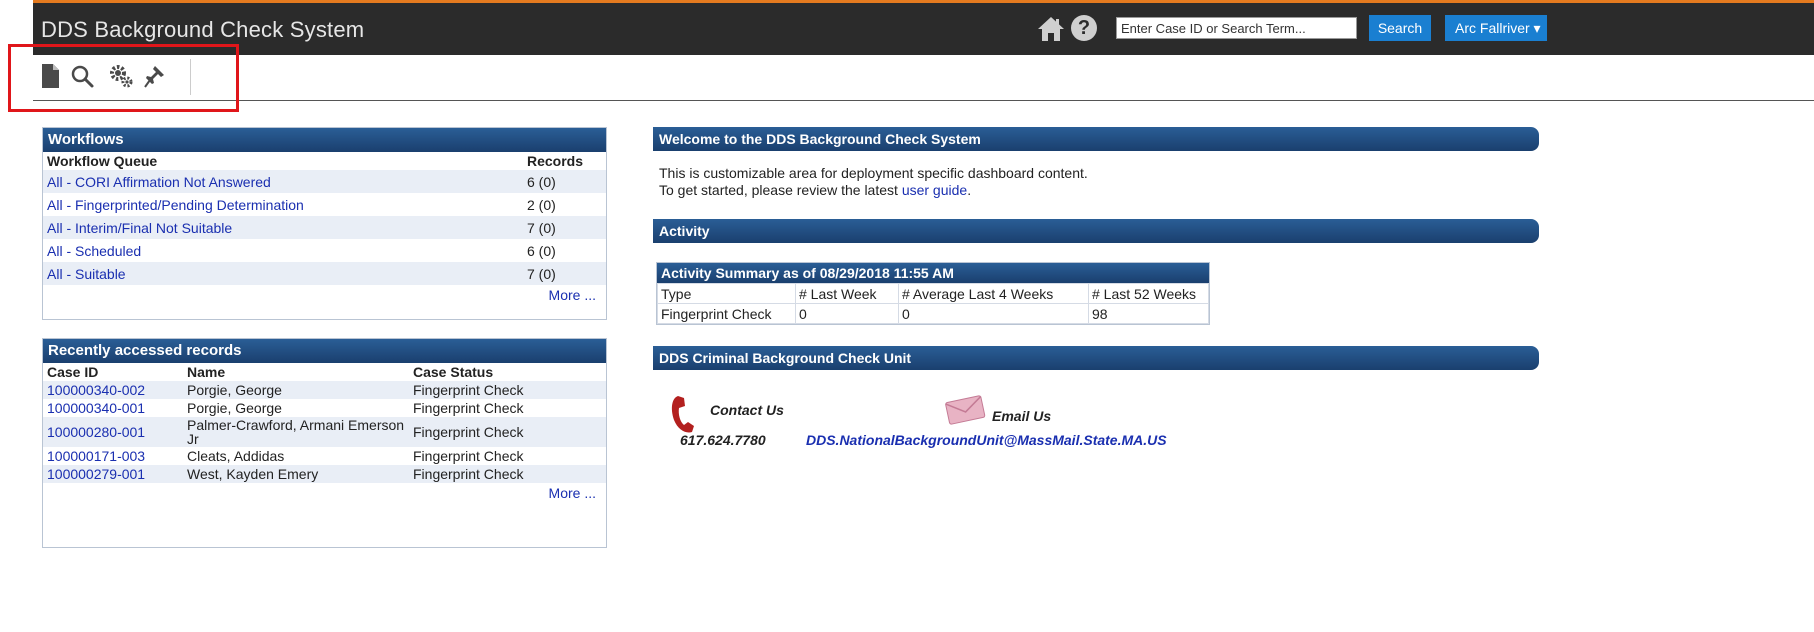 The image size is (1814, 632). I want to click on table-row: All - Suitable 7 (0), so click(324, 273).